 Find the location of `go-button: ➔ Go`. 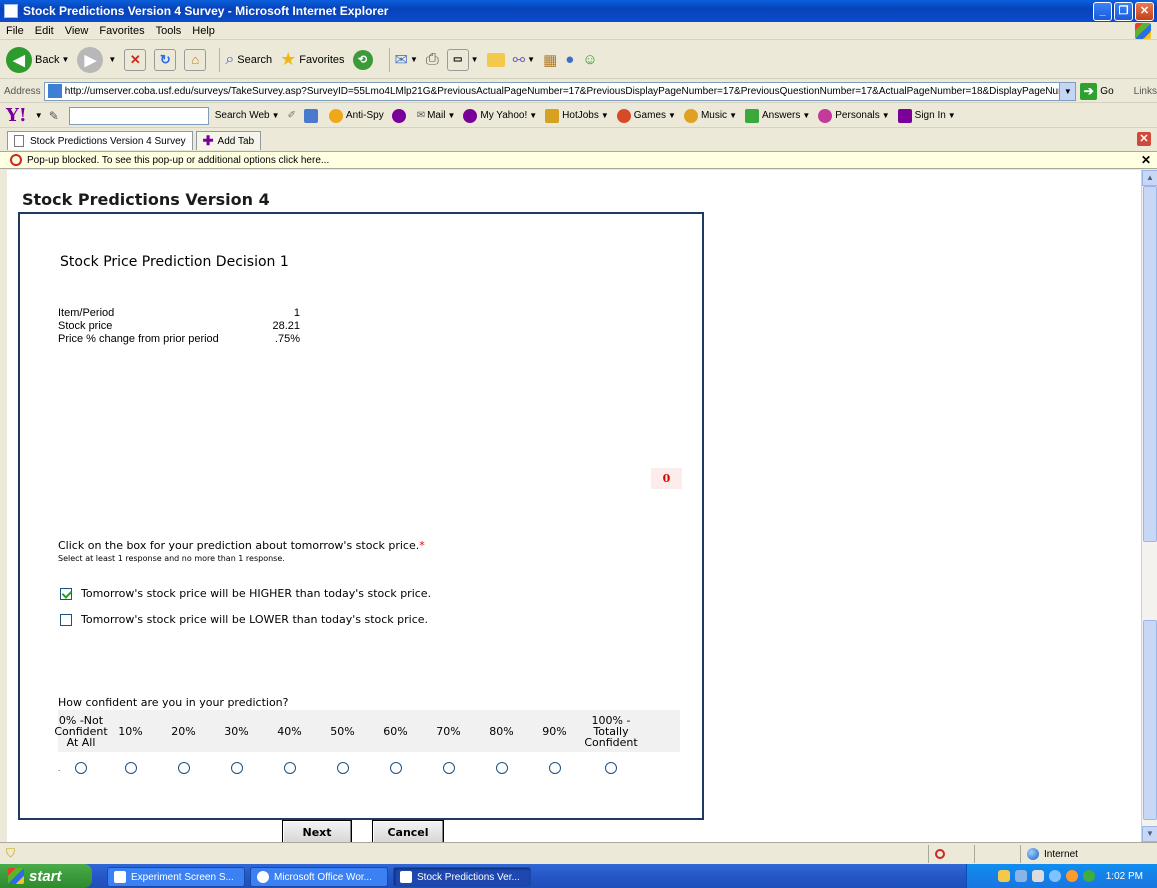

go-button: ➔ Go is located at coordinates (1097, 91).